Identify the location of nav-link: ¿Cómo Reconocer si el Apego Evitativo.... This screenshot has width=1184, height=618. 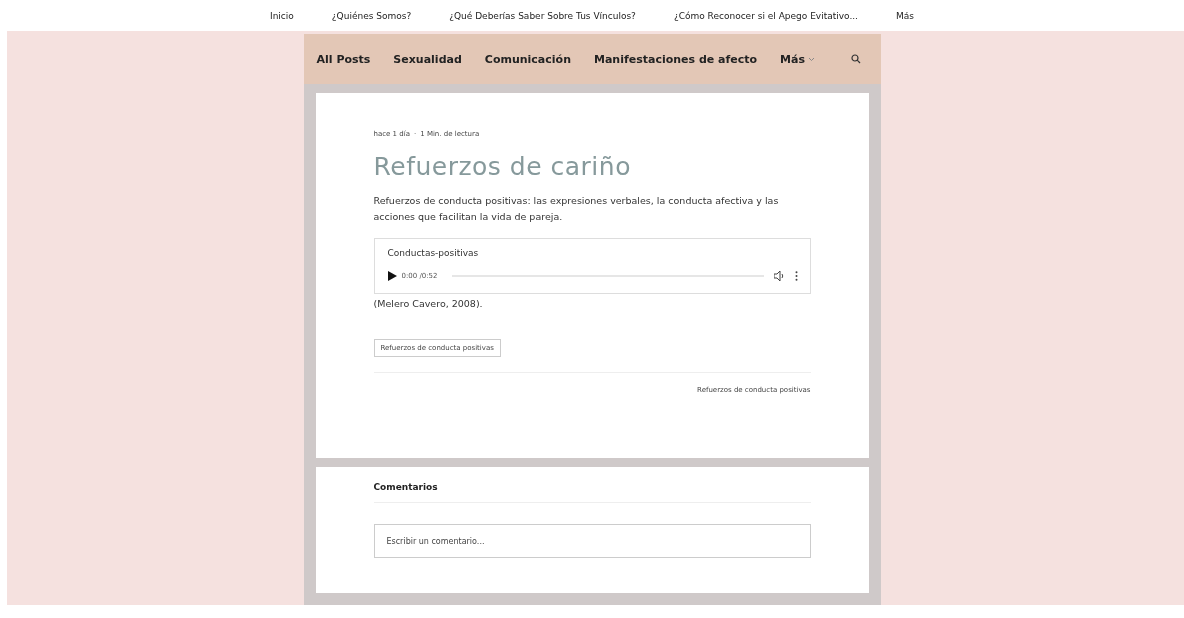
(765, 15).